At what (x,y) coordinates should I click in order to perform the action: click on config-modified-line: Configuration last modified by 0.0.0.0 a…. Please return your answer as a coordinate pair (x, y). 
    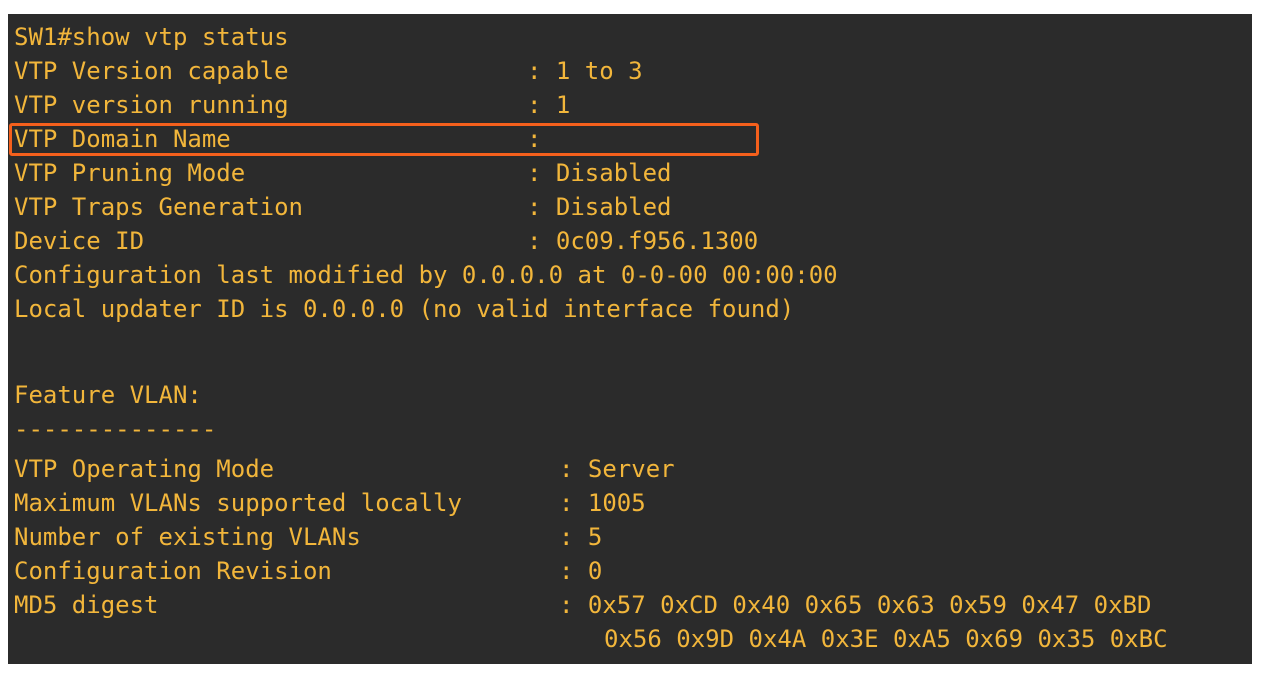
    Looking at the image, I should click on (426, 275).